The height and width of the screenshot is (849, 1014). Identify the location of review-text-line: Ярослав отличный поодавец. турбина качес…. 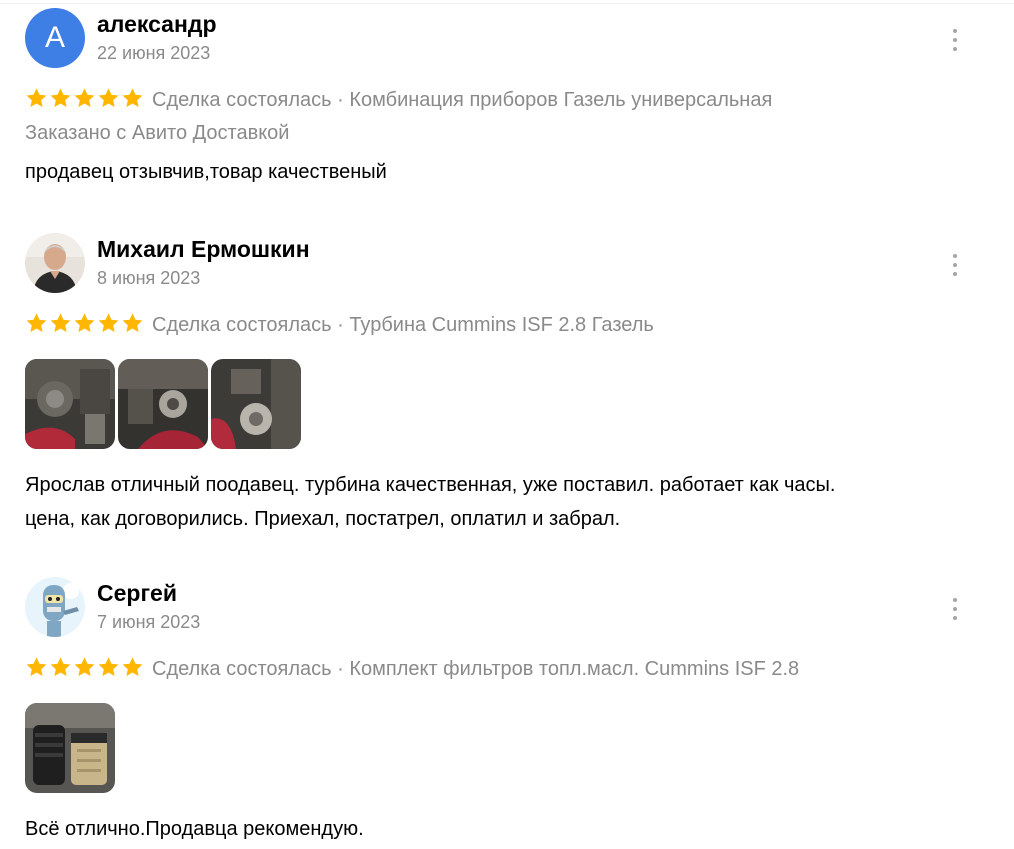
(430, 485).